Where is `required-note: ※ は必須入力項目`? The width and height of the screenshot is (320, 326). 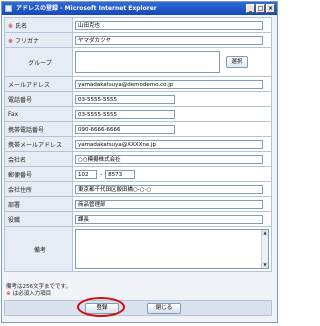 required-note: ※ は必須入力項目 is located at coordinates (38, 294).